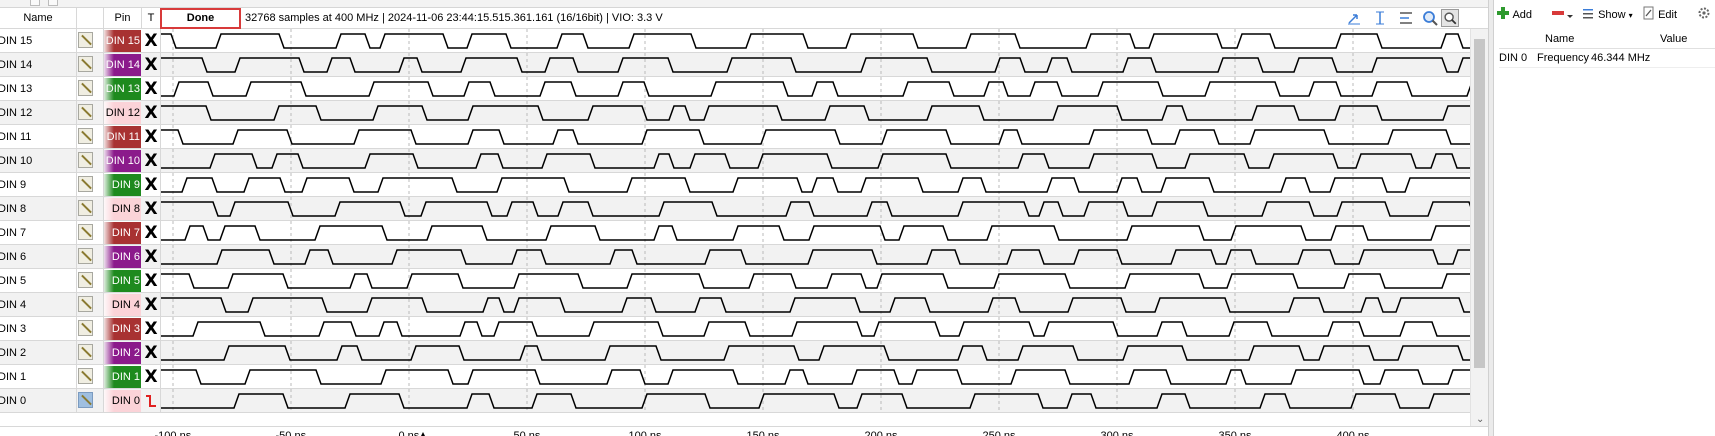 This screenshot has height=436, width=1715. I want to click on measurement-row: DIN 0 Frequency 46.344 MHz, so click(1607, 59).